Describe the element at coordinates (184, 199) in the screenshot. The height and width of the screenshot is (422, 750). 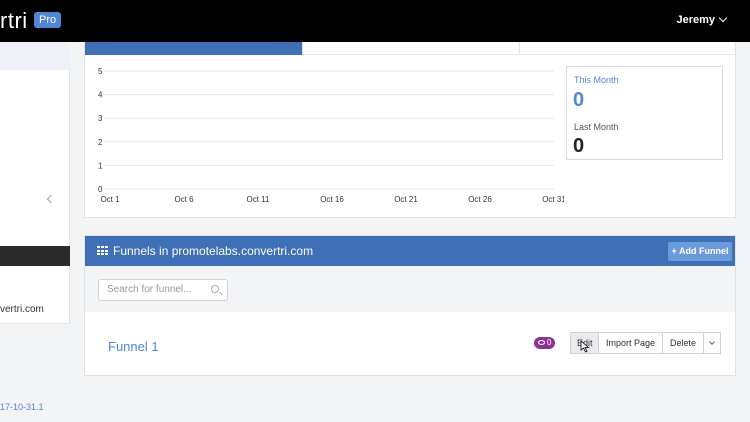
I see `x-tick-label: Oct 6` at that location.